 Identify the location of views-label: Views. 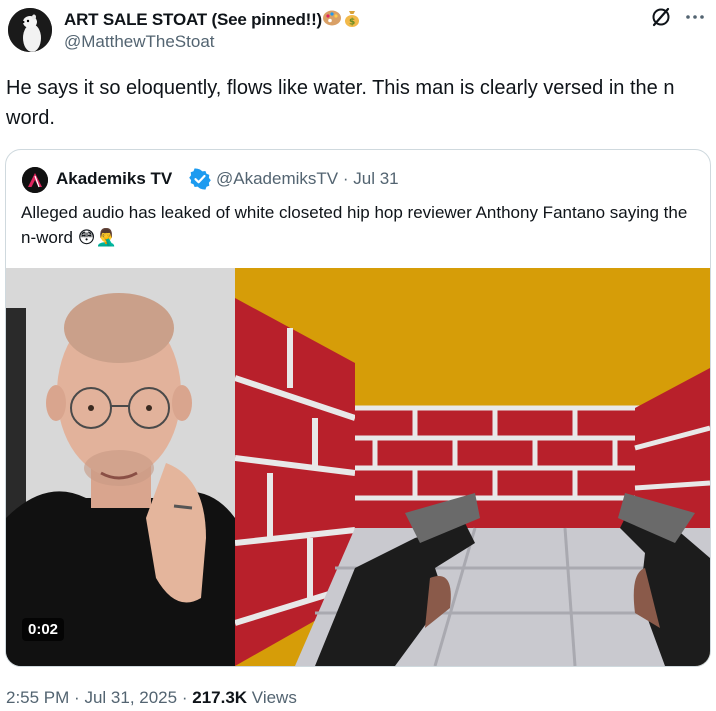
(274, 697).